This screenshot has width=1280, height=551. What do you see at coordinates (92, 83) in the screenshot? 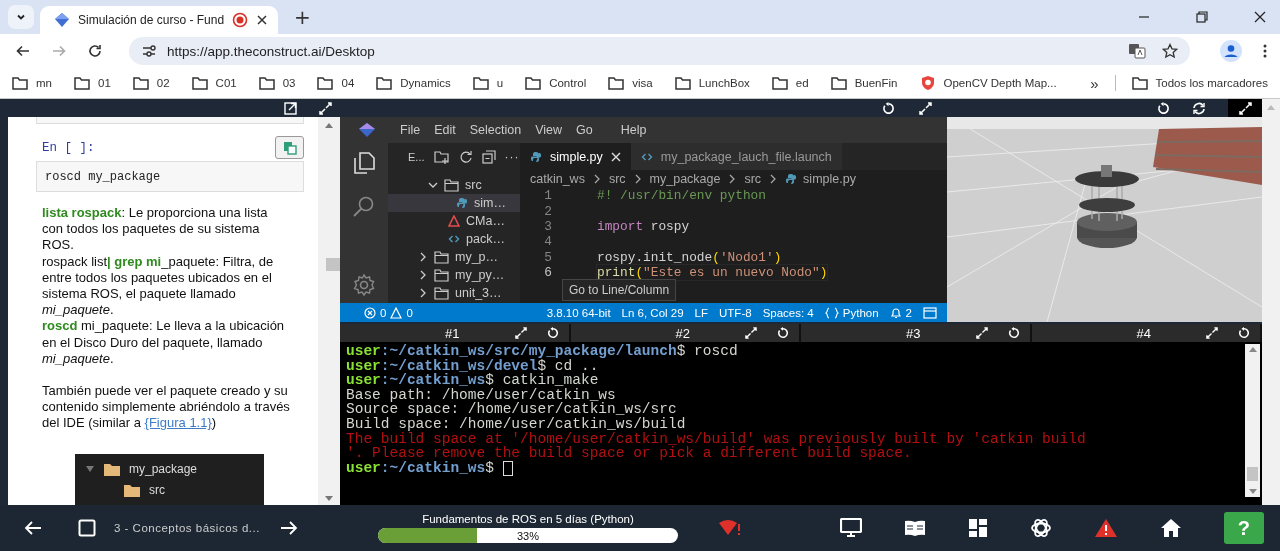
I see `bookmark: 01` at bounding box center [92, 83].